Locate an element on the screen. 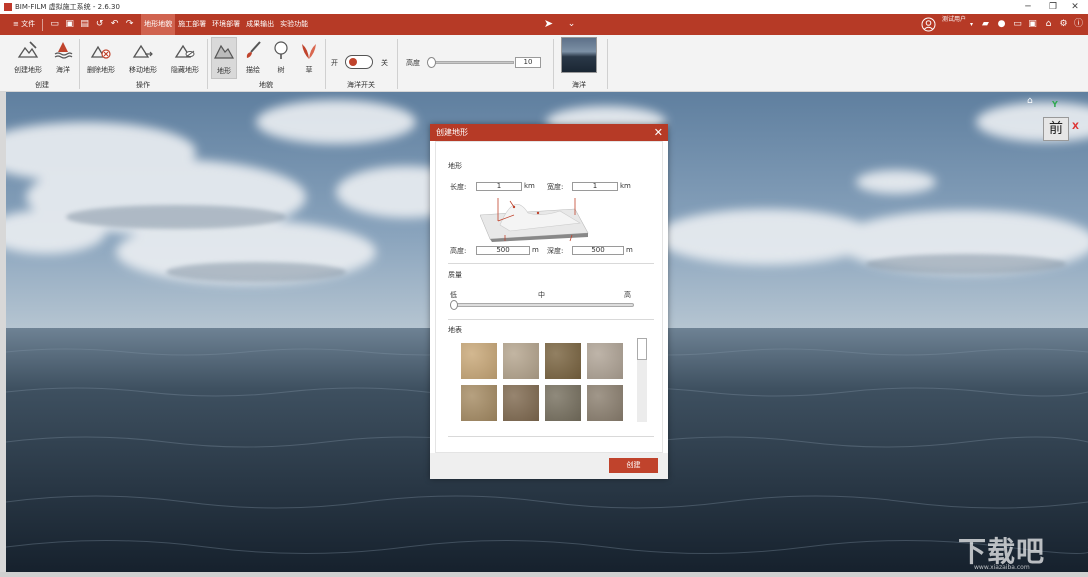 The image size is (1088, 577). create-button: 创建 is located at coordinates (633, 465).